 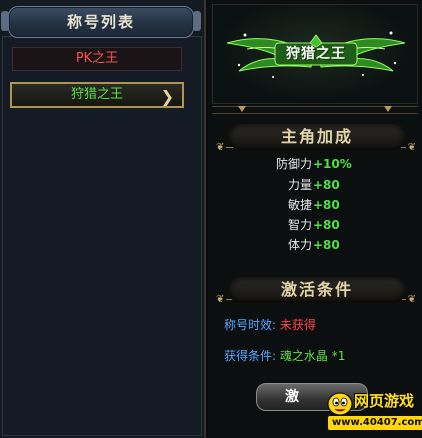 I want to click on title-item-hunting-king: 狩猎之王 ❯, so click(x=97, y=95).